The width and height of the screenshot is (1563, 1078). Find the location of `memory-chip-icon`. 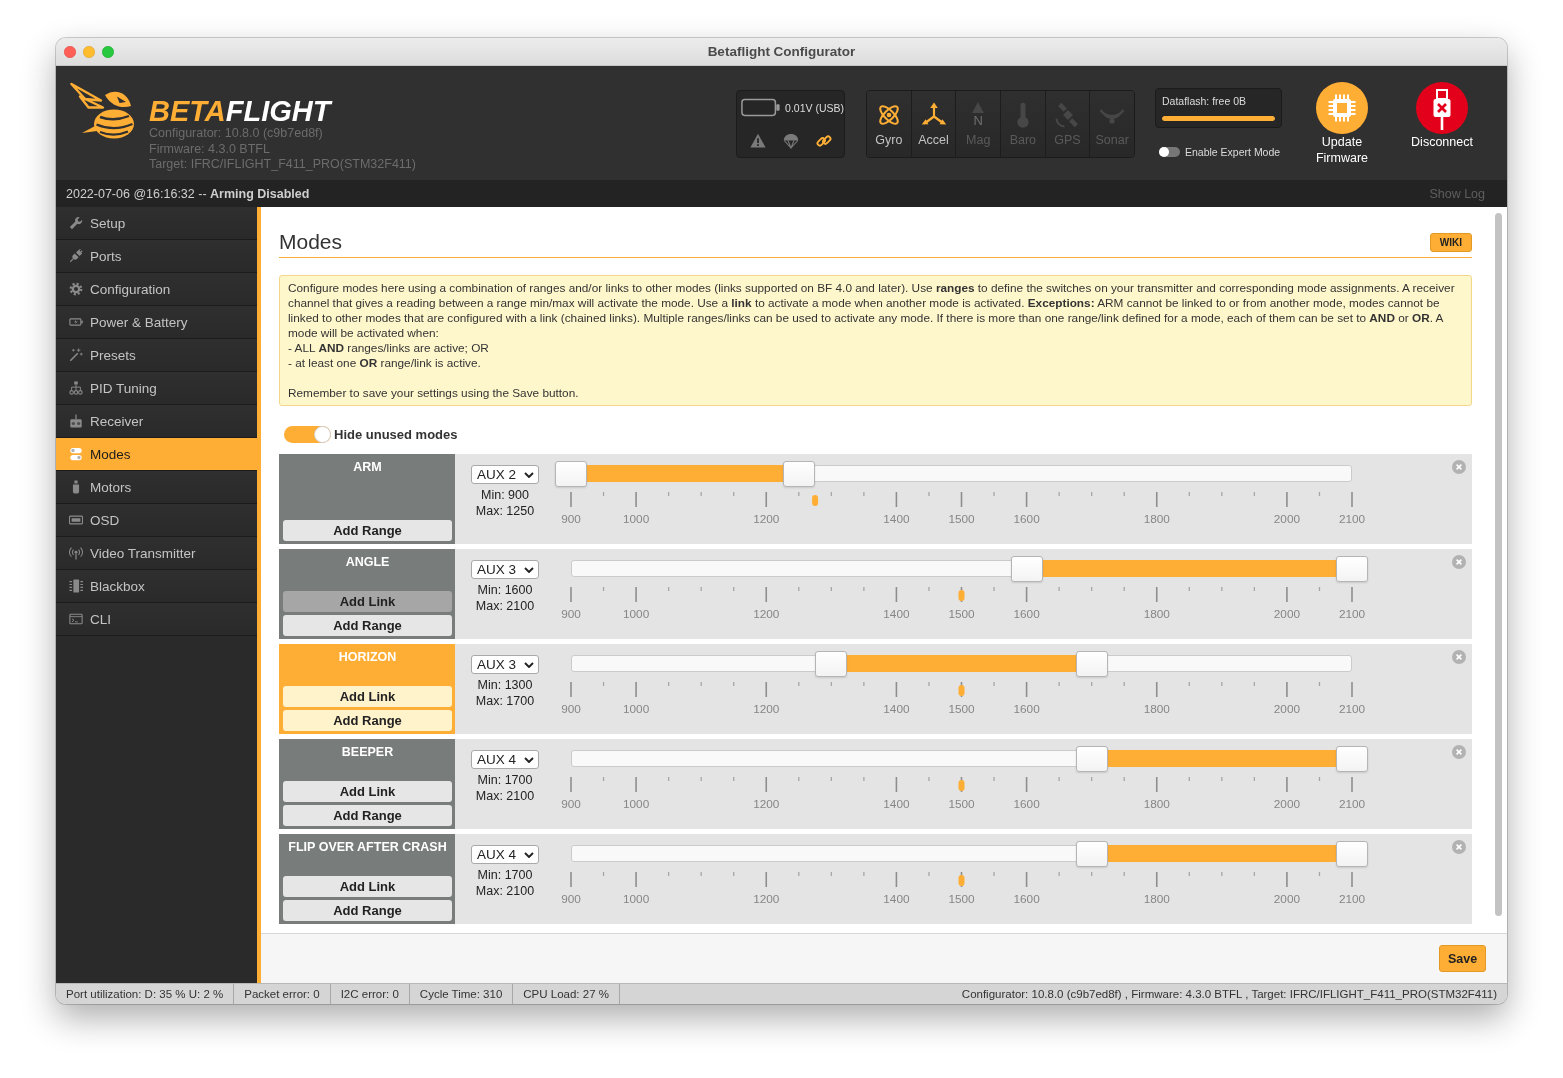

memory-chip-icon is located at coordinates (76, 586).